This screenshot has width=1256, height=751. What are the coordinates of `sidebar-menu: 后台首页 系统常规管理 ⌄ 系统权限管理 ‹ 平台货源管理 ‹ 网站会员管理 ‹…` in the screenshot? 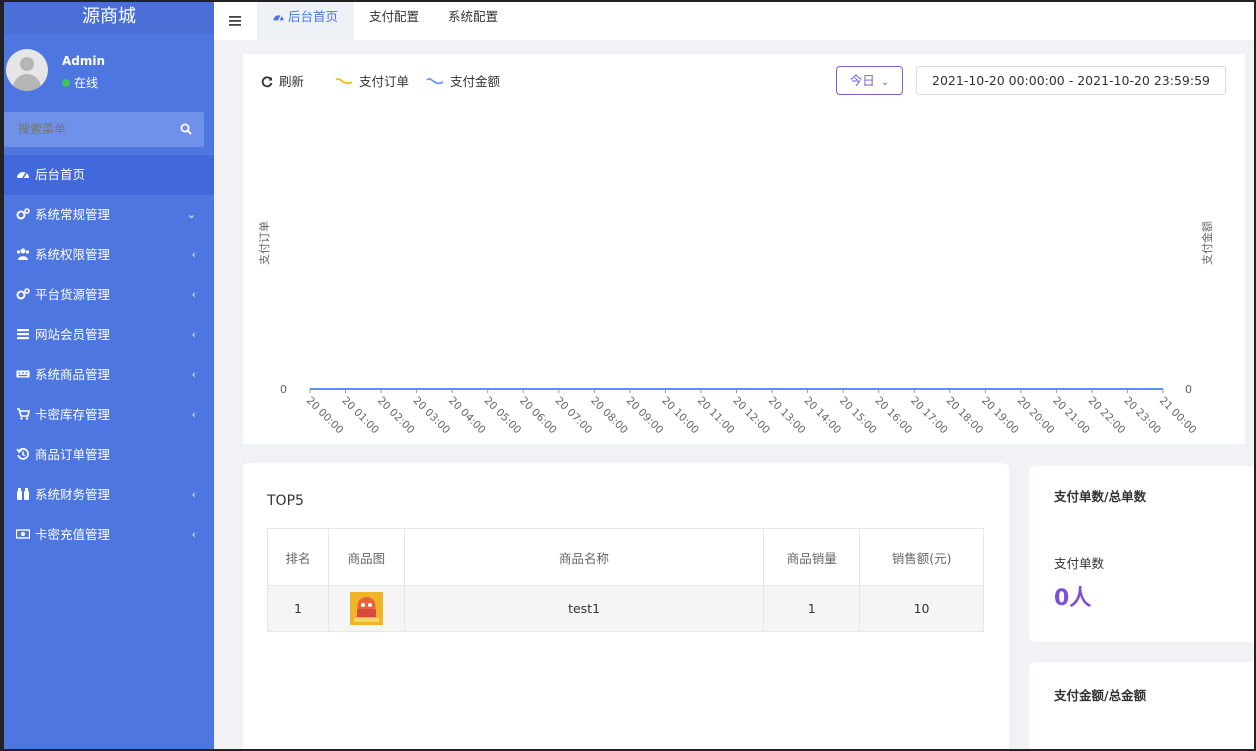 It's located at (109, 355).